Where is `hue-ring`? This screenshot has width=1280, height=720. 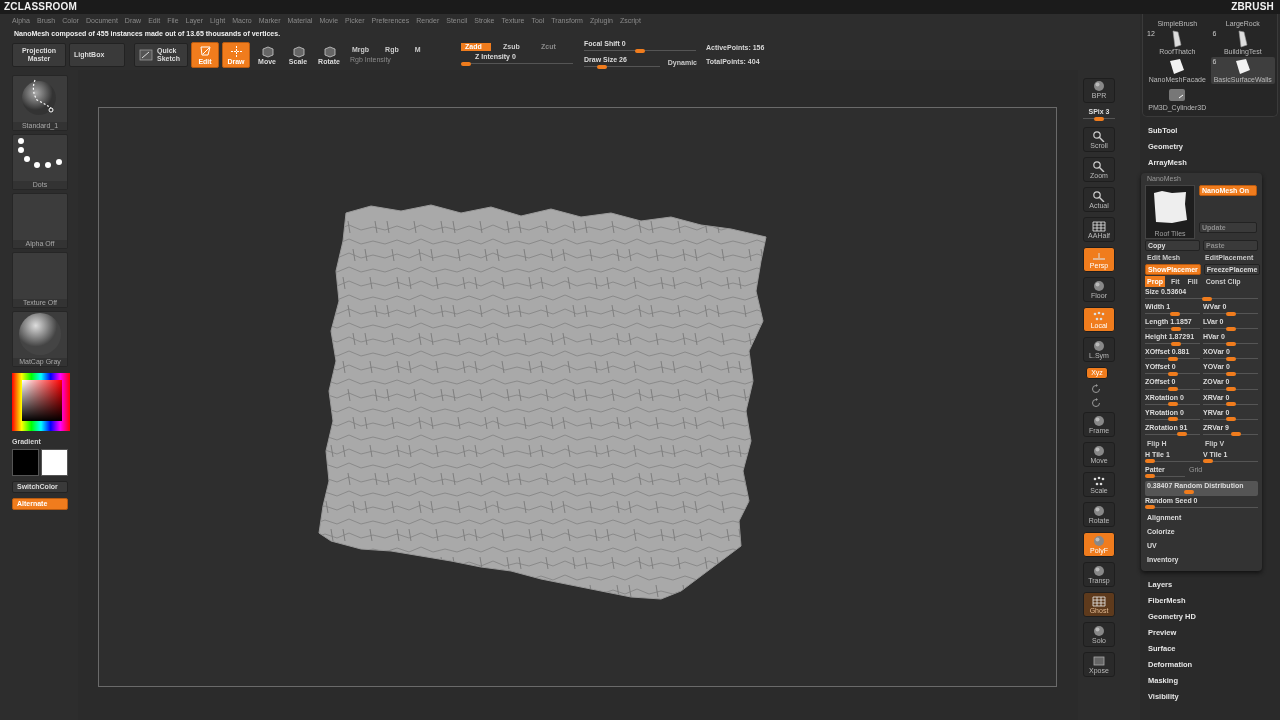 hue-ring is located at coordinates (41, 402).